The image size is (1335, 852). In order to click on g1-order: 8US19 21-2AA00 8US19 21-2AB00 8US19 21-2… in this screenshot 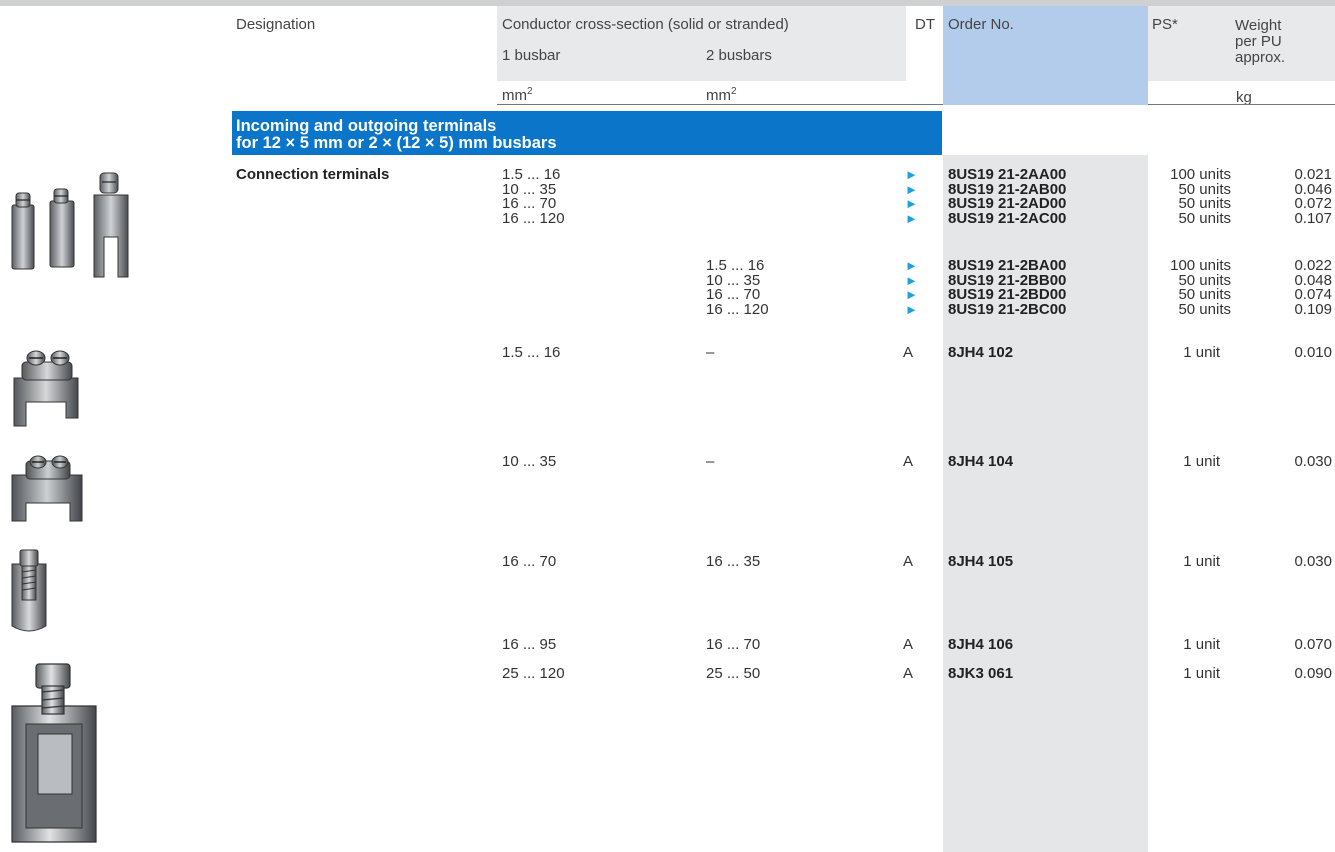, I will do `click(1007, 196)`.